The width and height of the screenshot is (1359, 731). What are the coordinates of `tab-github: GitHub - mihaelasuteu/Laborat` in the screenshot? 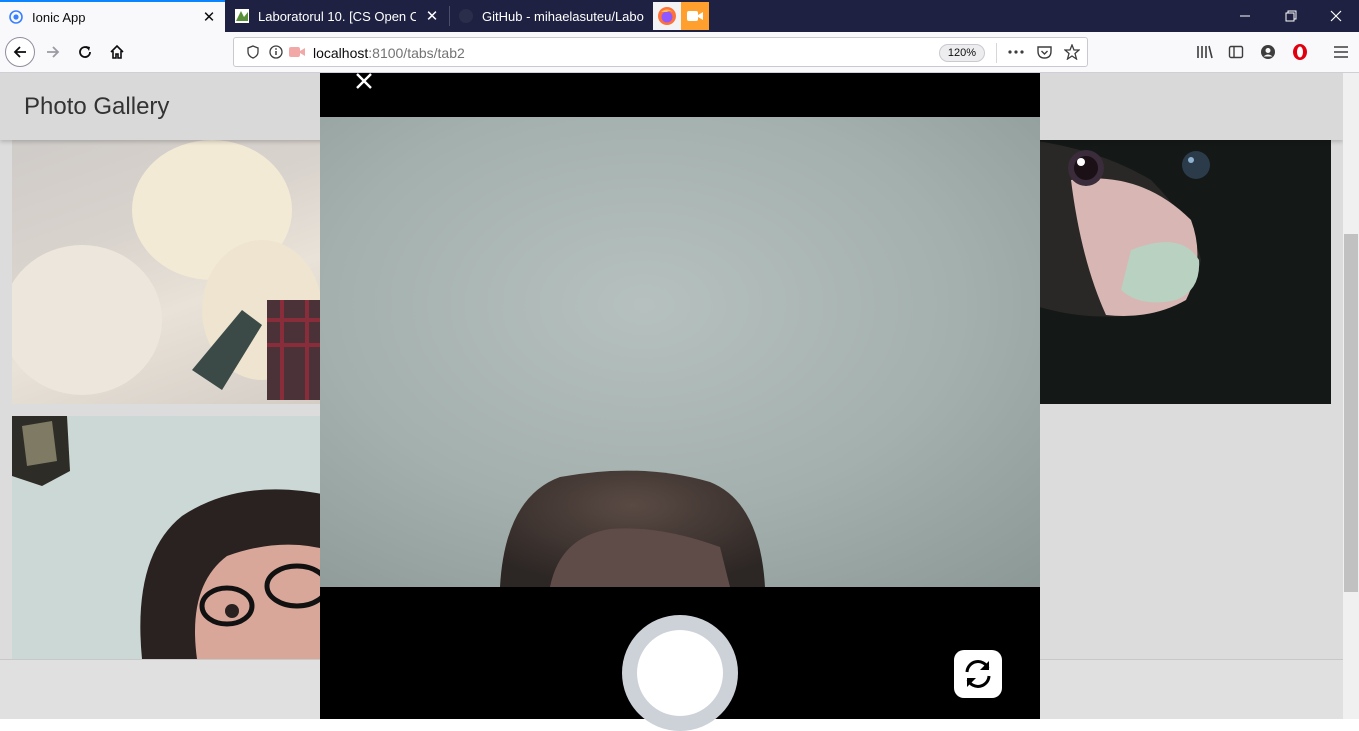 It's located at (551, 16).